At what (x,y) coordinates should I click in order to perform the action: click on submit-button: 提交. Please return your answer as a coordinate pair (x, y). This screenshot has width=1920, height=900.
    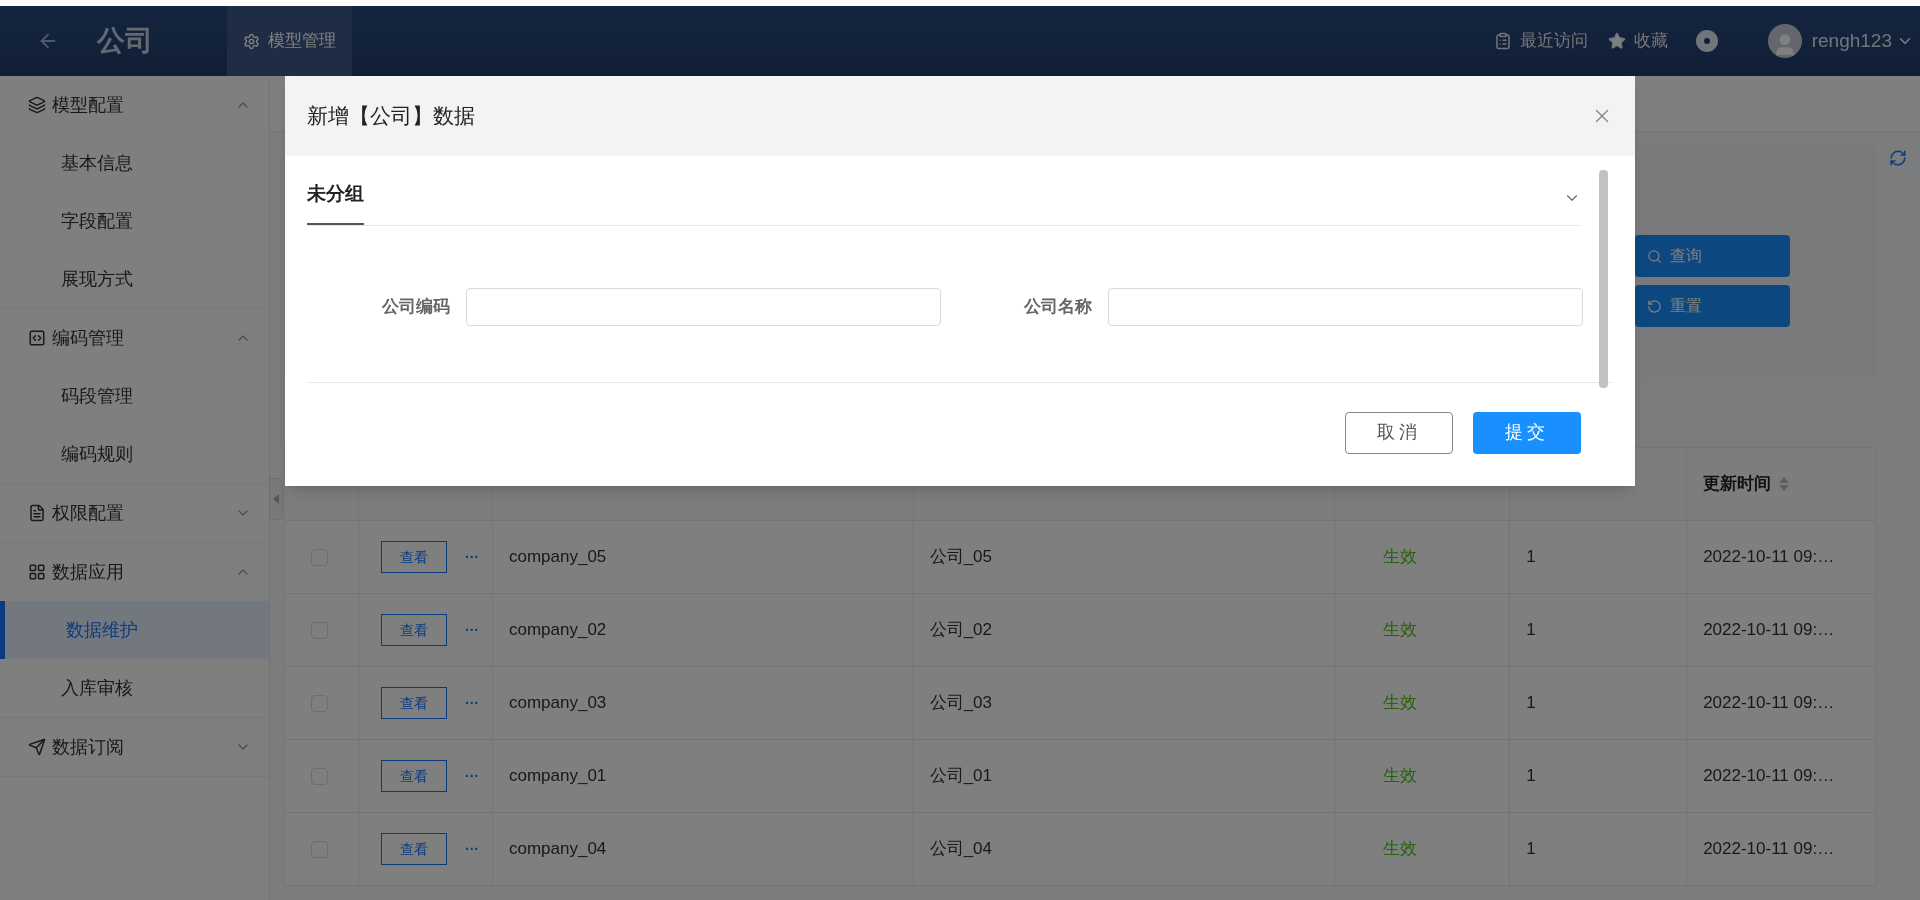
    Looking at the image, I should click on (1527, 432).